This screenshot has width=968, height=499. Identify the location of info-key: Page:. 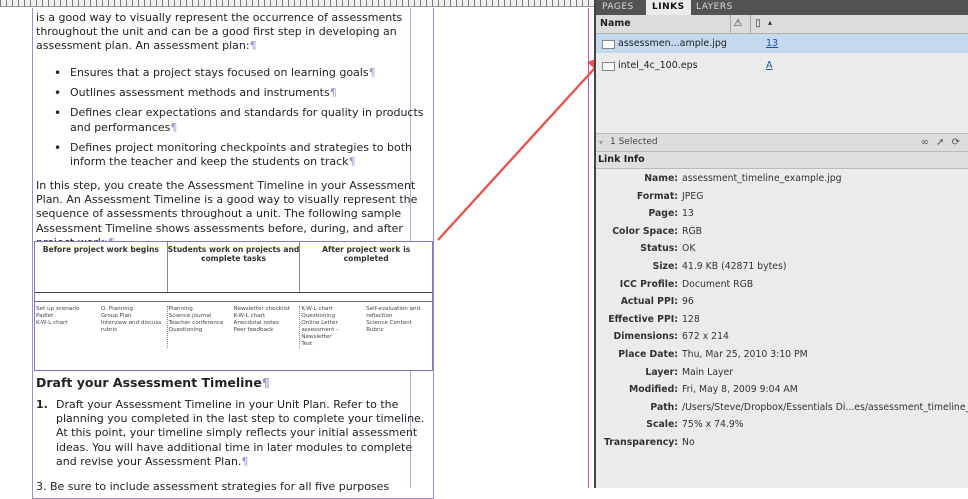
(663, 214).